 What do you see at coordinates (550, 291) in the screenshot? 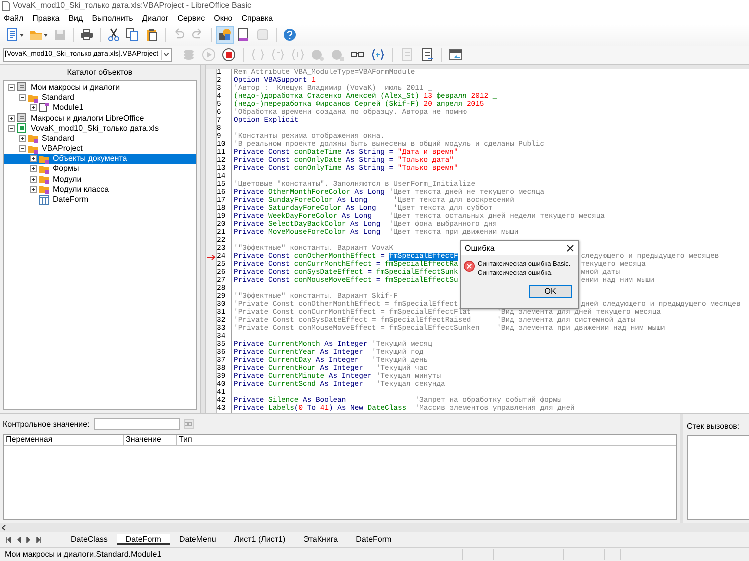
I see `ok-button: OK` at bounding box center [550, 291].